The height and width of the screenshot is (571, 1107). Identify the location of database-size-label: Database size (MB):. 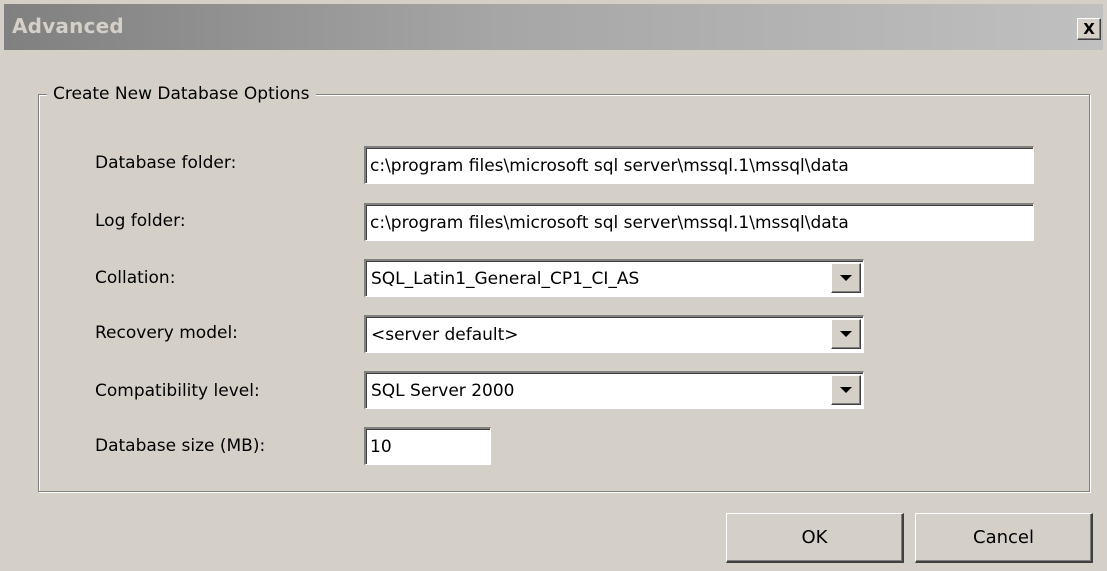
(180, 446).